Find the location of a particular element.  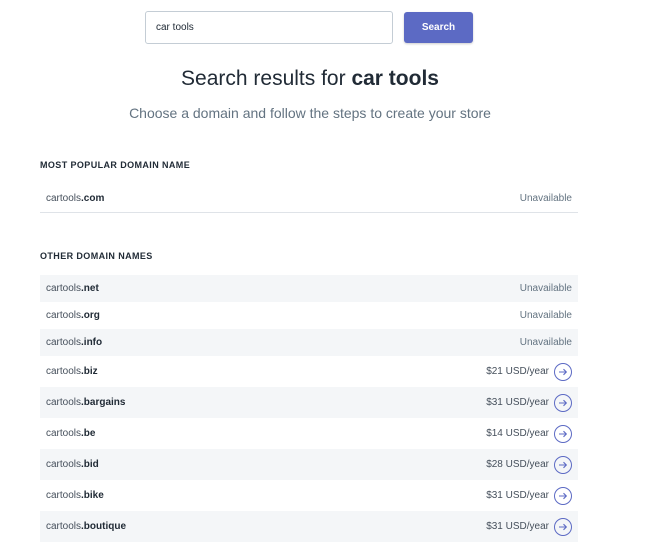

list-item: cartools.be $14 USD/year is located at coordinates (309, 433).